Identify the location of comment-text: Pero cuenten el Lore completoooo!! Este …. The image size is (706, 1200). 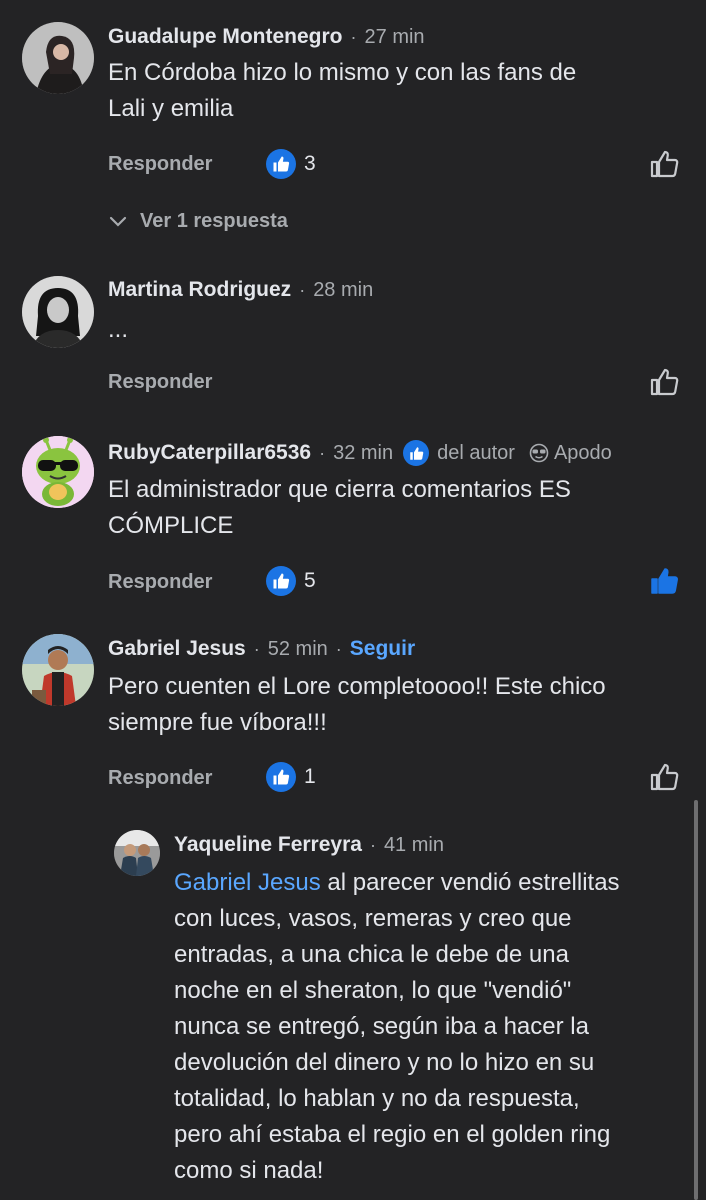
(357, 705).